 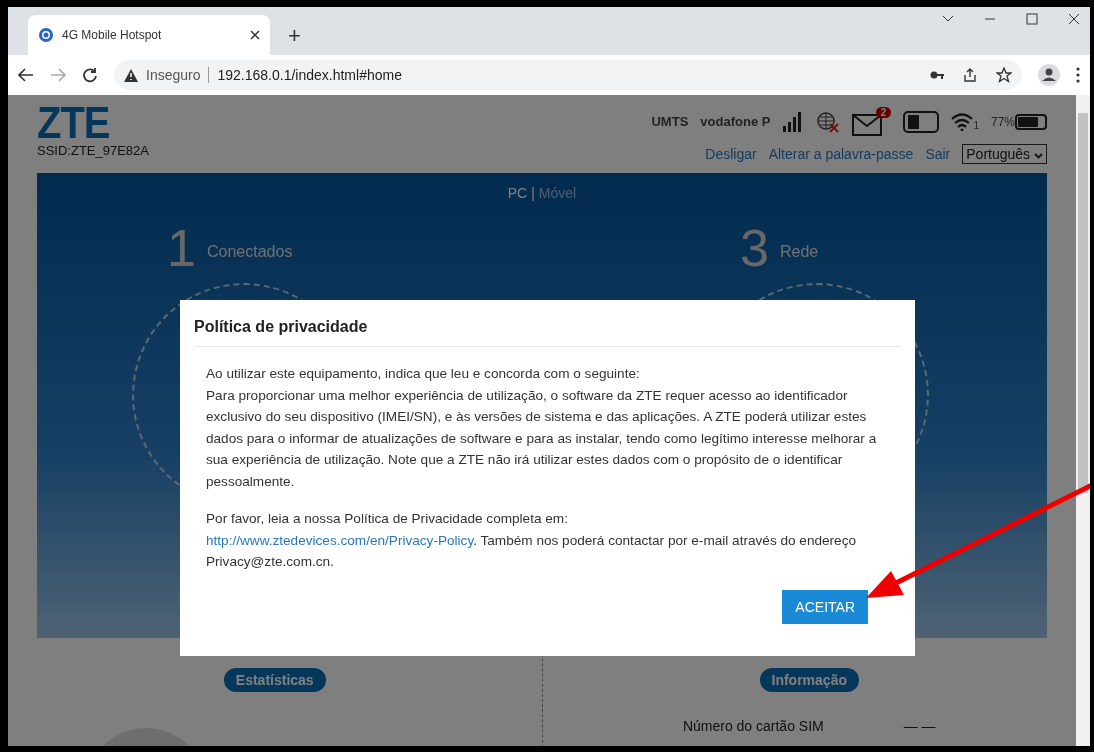 I want to click on share-icon, so click(x=970, y=75).